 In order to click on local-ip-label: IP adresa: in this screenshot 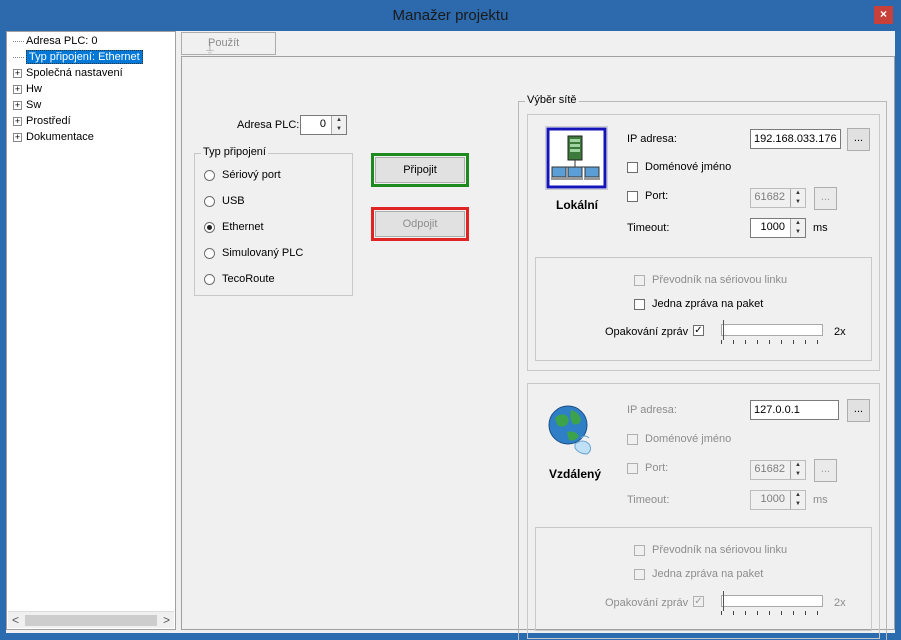, I will do `click(652, 139)`.